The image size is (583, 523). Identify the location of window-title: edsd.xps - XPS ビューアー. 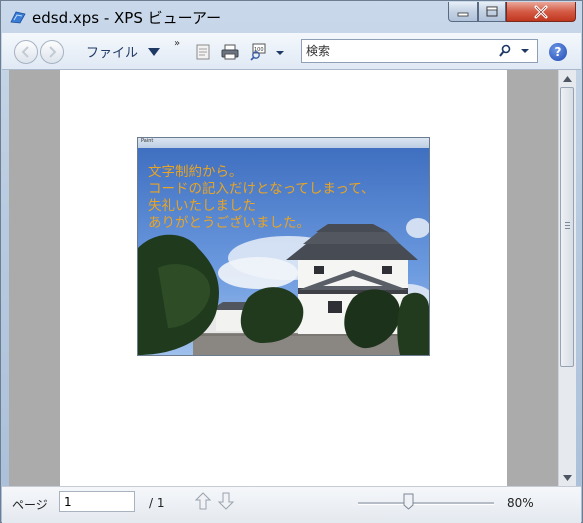
(127, 18).